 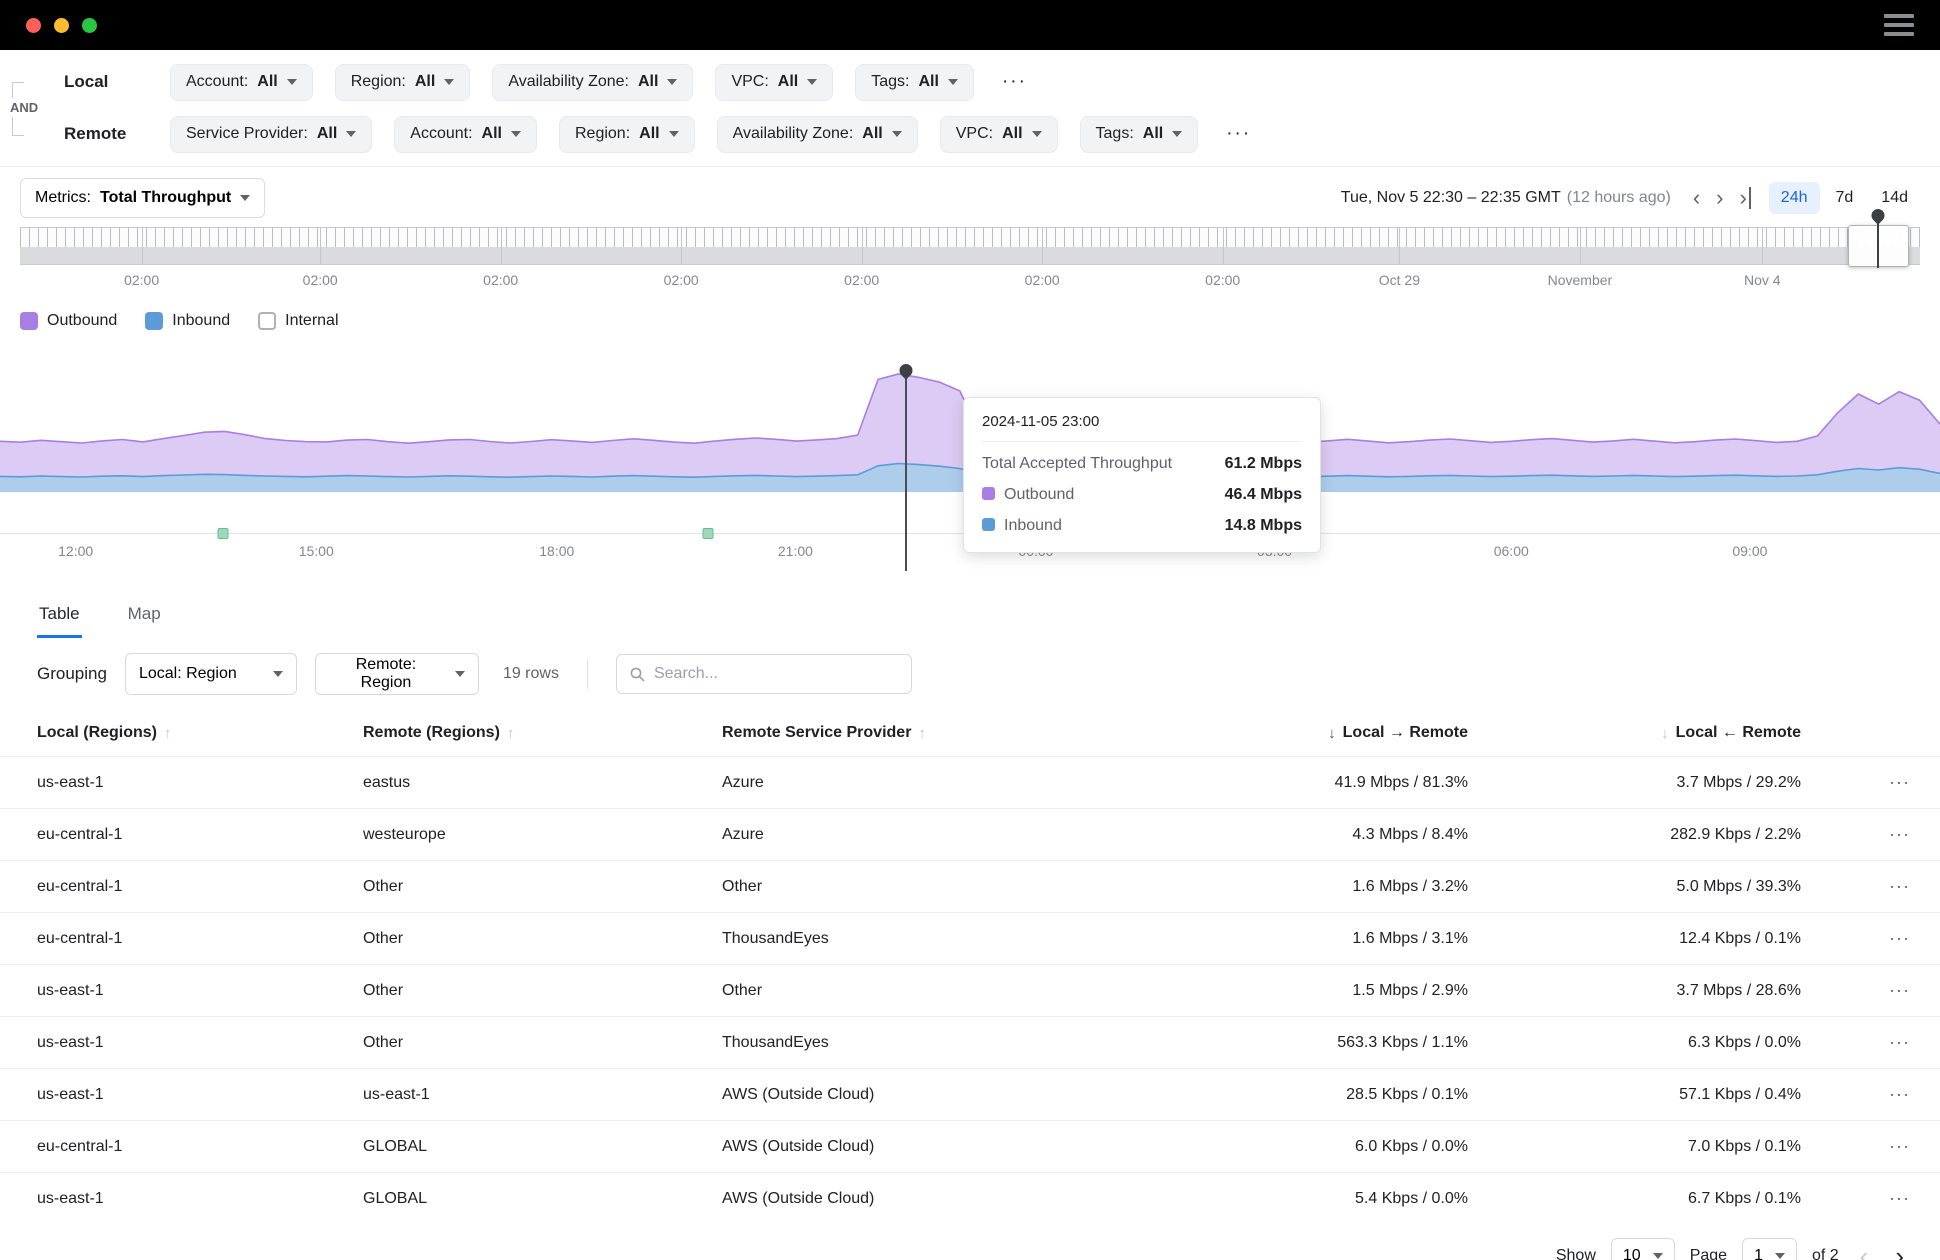 What do you see at coordinates (1899, 1251) in the screenshot?
I see `next-page-icon: ›` at bounding box center [1899, 1251].